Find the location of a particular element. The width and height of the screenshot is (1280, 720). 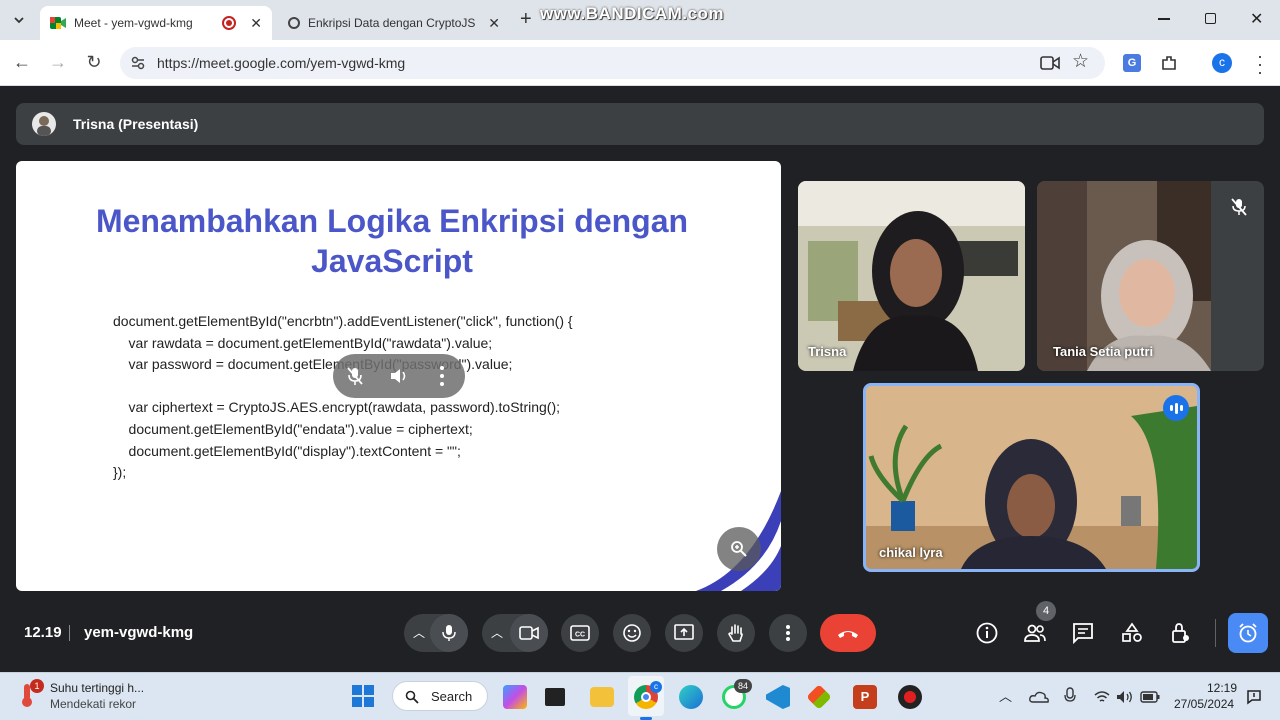

tab-search-button is located at coordinates (19, 20).